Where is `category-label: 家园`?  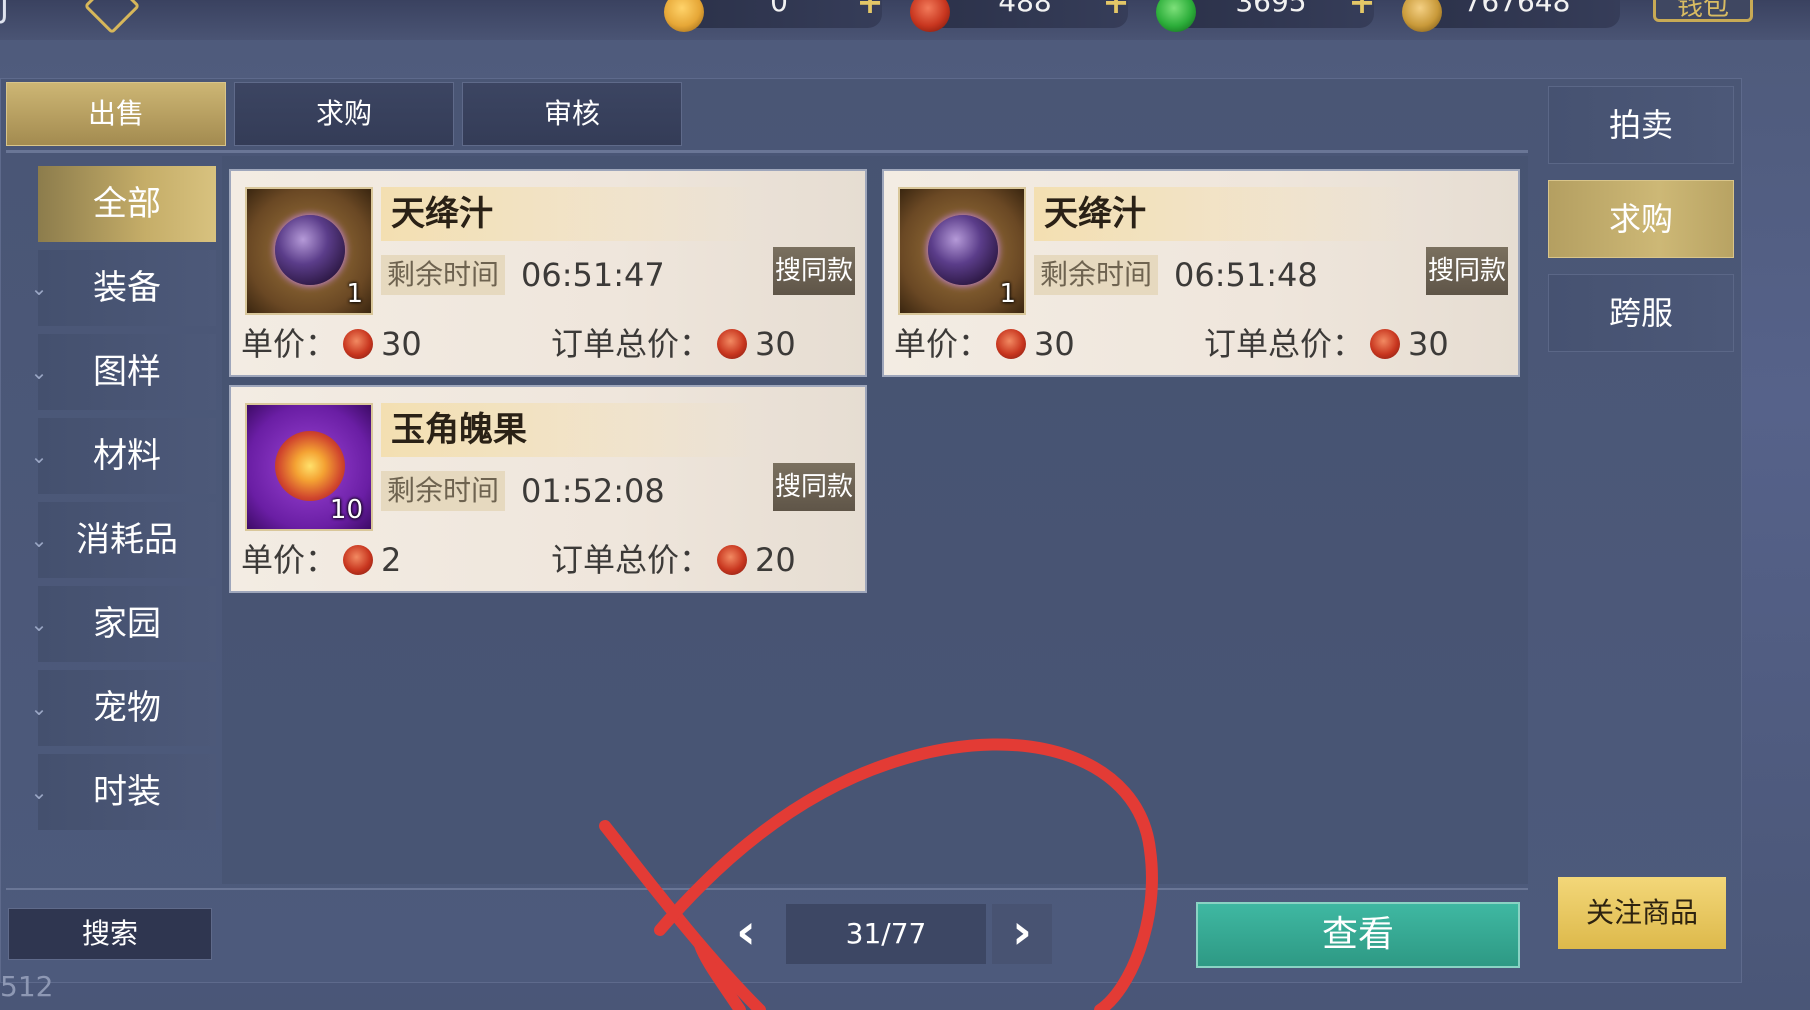 category-label: 家园 is located at coordinates (127, 624).